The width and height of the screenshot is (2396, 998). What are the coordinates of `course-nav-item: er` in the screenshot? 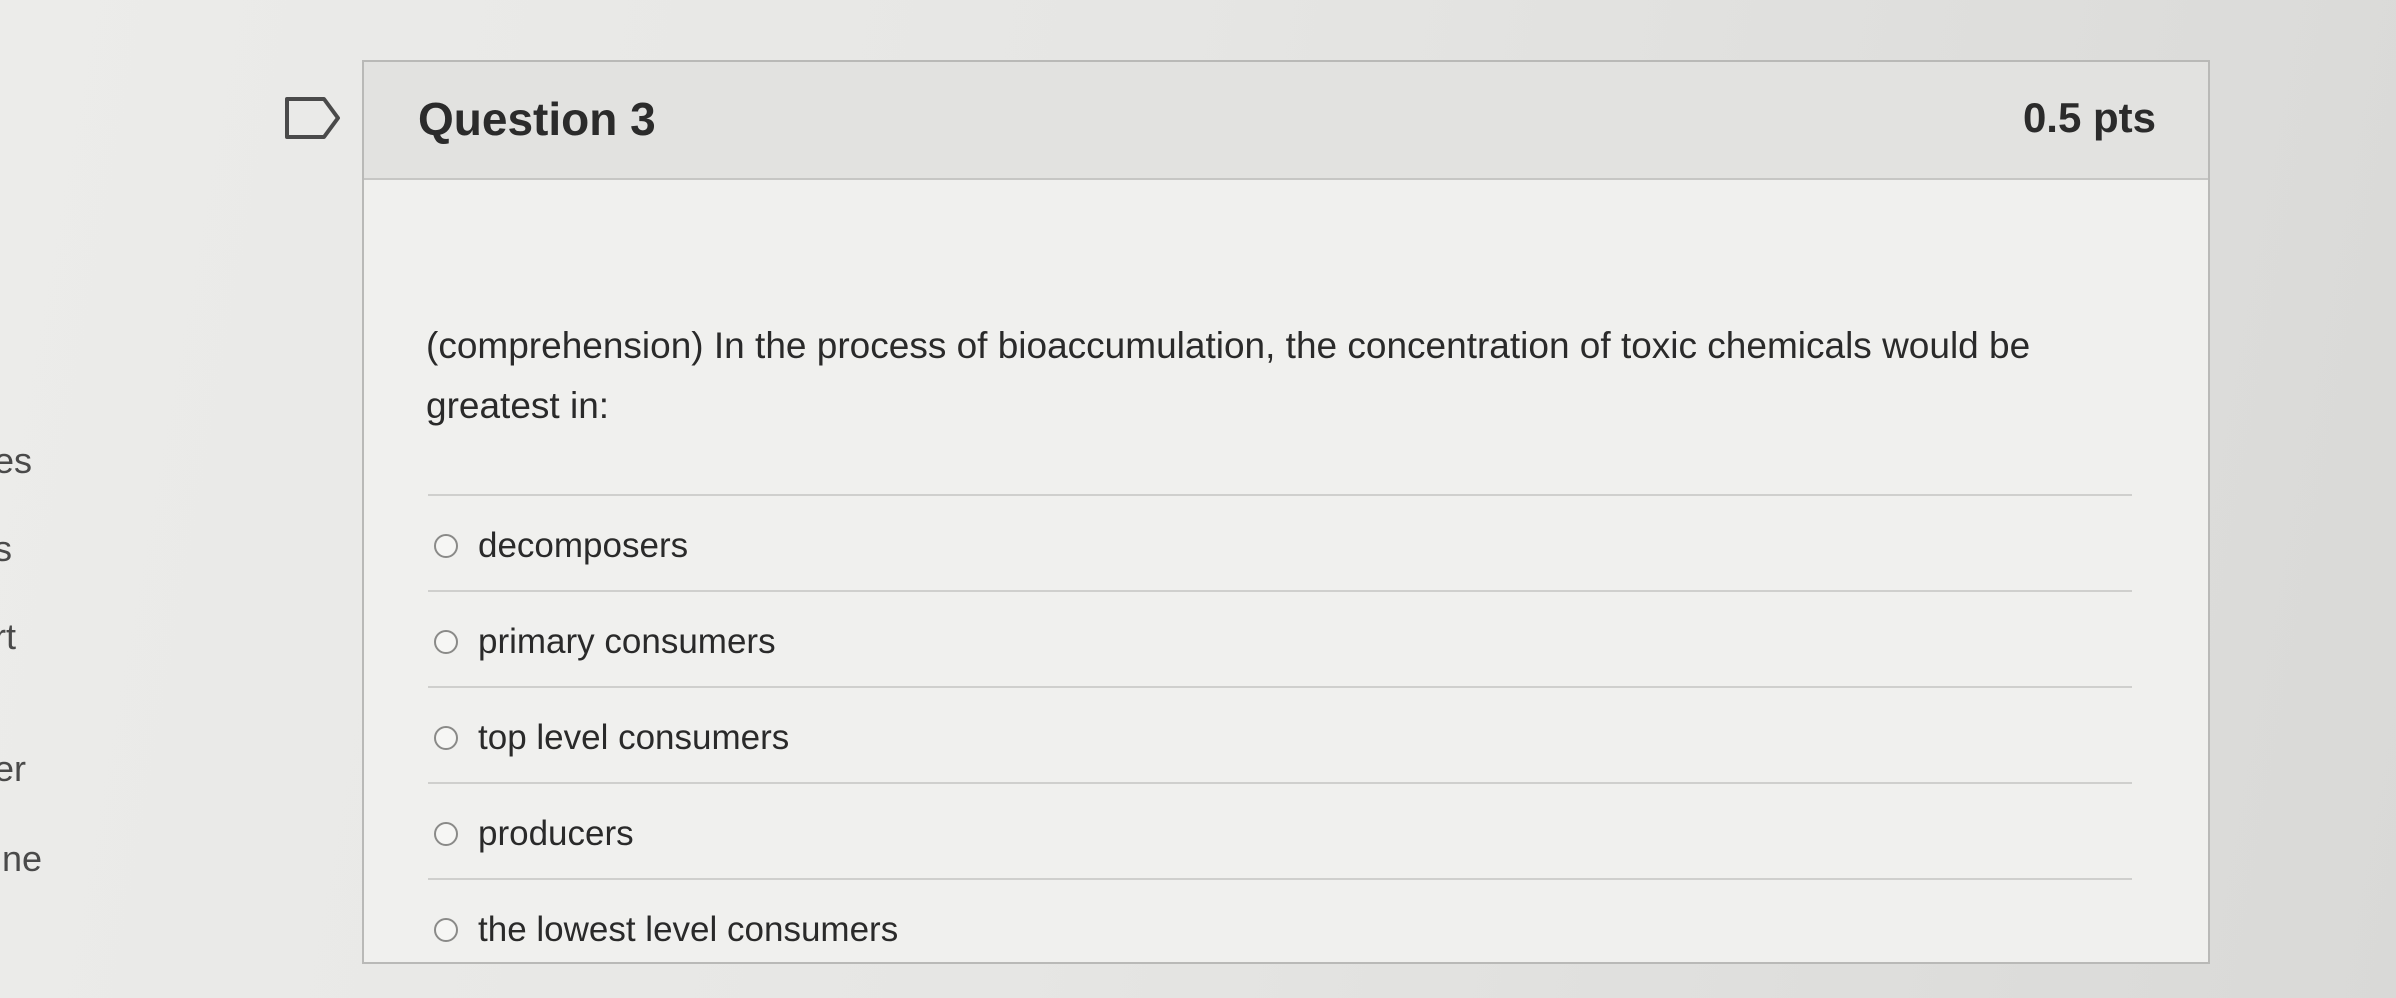 It's located at (13, 769).